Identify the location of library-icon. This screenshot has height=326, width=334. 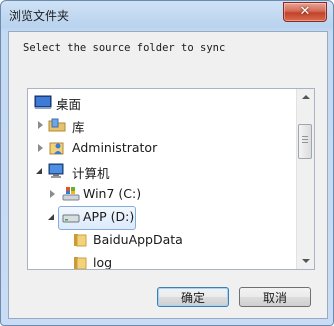
(57, 125).